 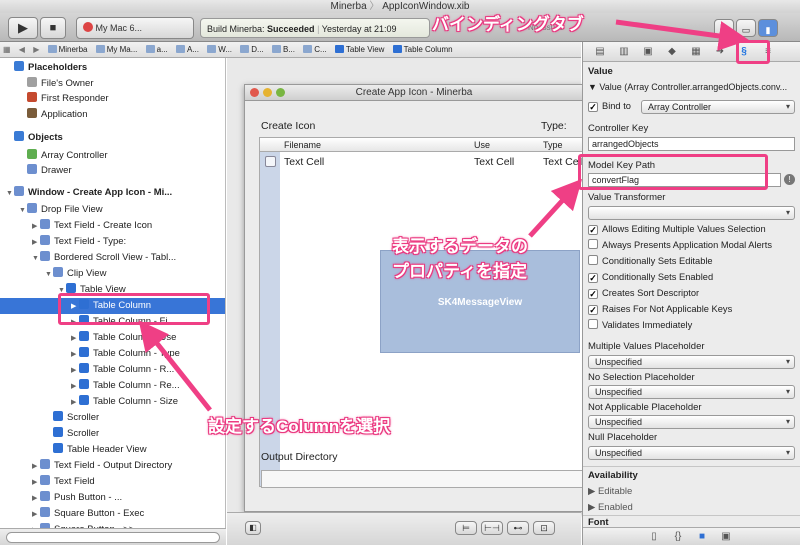 I want to click on annotation-bindings-tab-text: バインディングタブ, so click(x=508, y=24).